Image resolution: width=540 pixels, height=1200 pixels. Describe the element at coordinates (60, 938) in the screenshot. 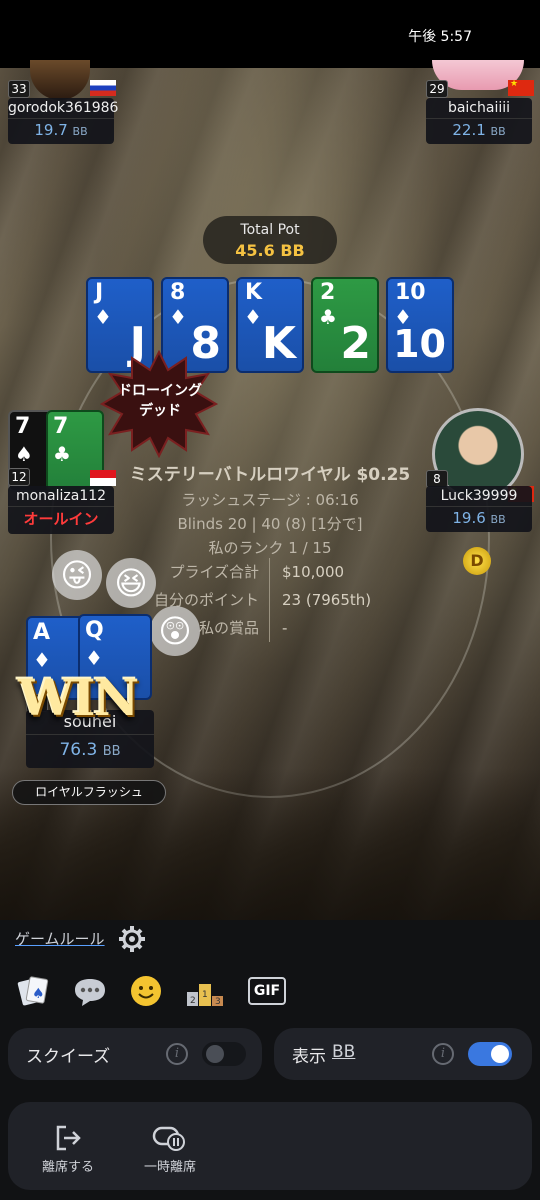

I see `game-rules-link: ゲームルール` at that location.